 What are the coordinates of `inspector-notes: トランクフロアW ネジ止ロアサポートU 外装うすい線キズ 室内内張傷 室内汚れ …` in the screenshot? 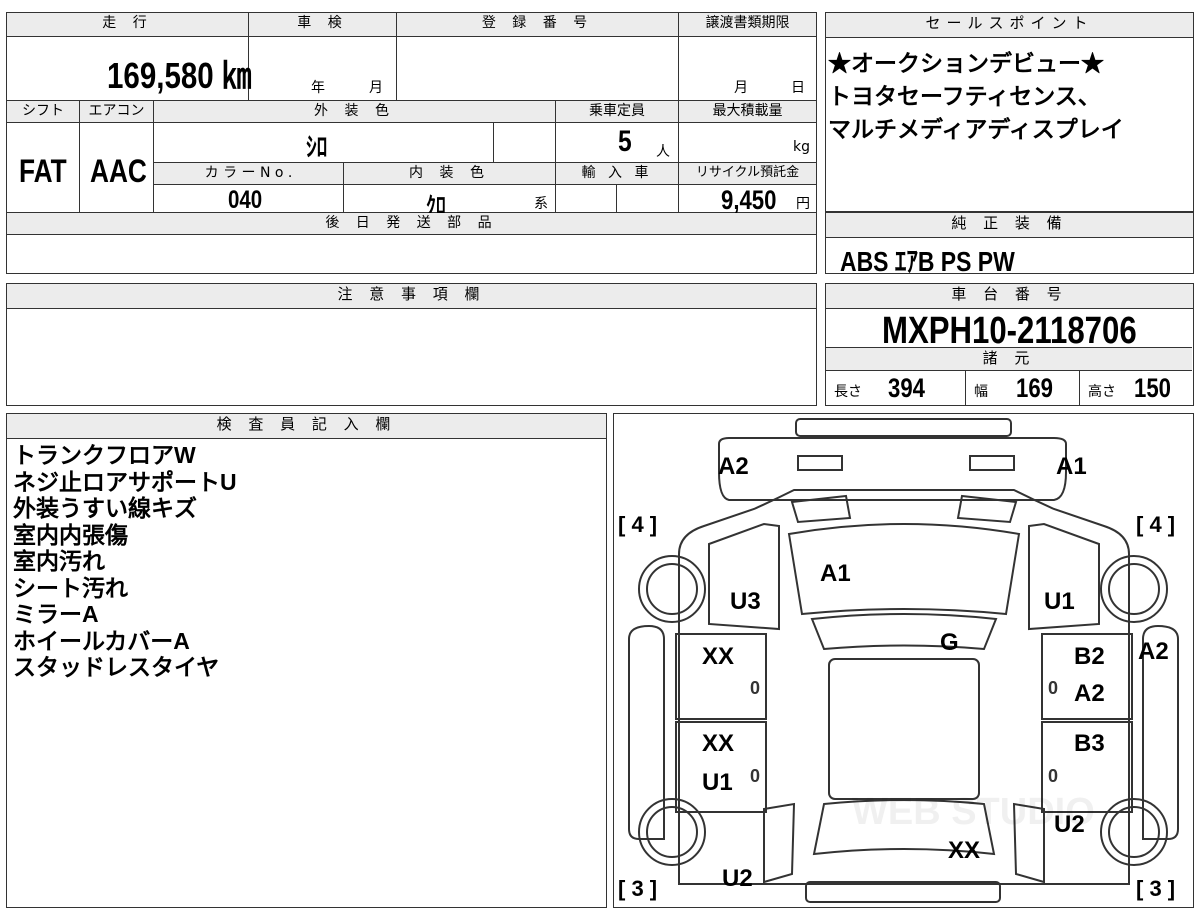 It's located at (125, 561).